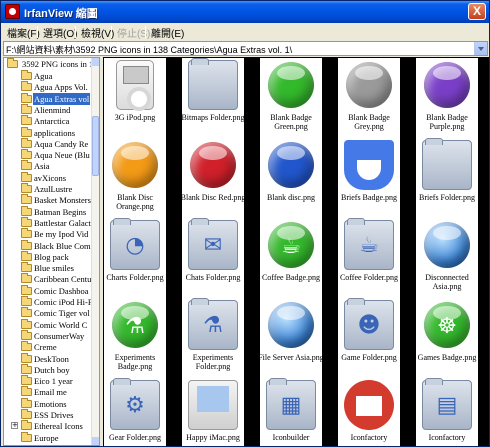  Describe the element at coordinates (48, 121) in the screenshot. I see `tree-item: Antarctica` at that location.